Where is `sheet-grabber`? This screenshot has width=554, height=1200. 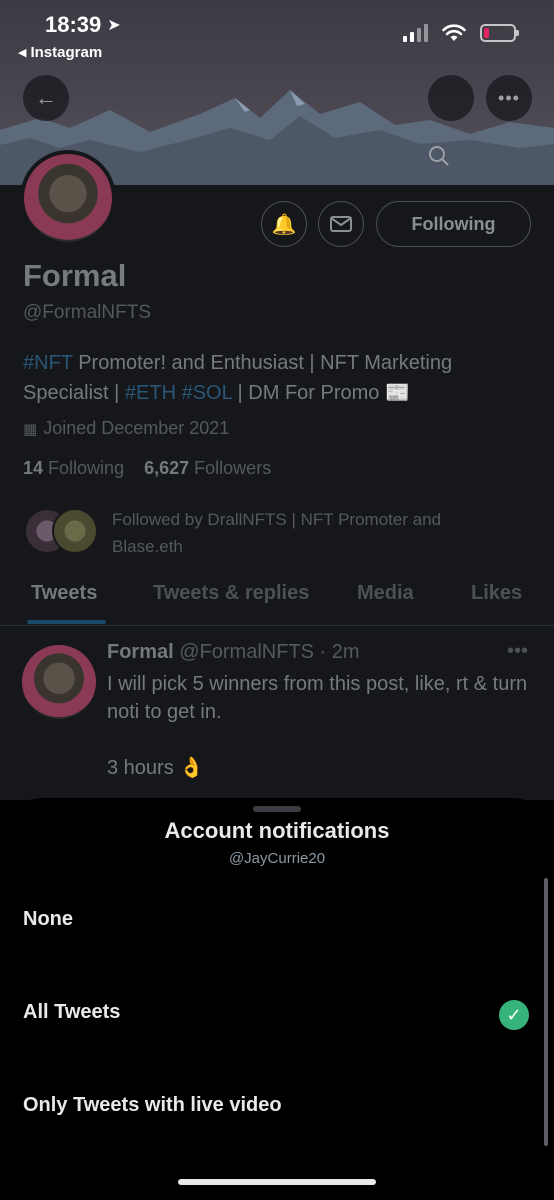
sheet-grabber is located at coordinates (277, 809).